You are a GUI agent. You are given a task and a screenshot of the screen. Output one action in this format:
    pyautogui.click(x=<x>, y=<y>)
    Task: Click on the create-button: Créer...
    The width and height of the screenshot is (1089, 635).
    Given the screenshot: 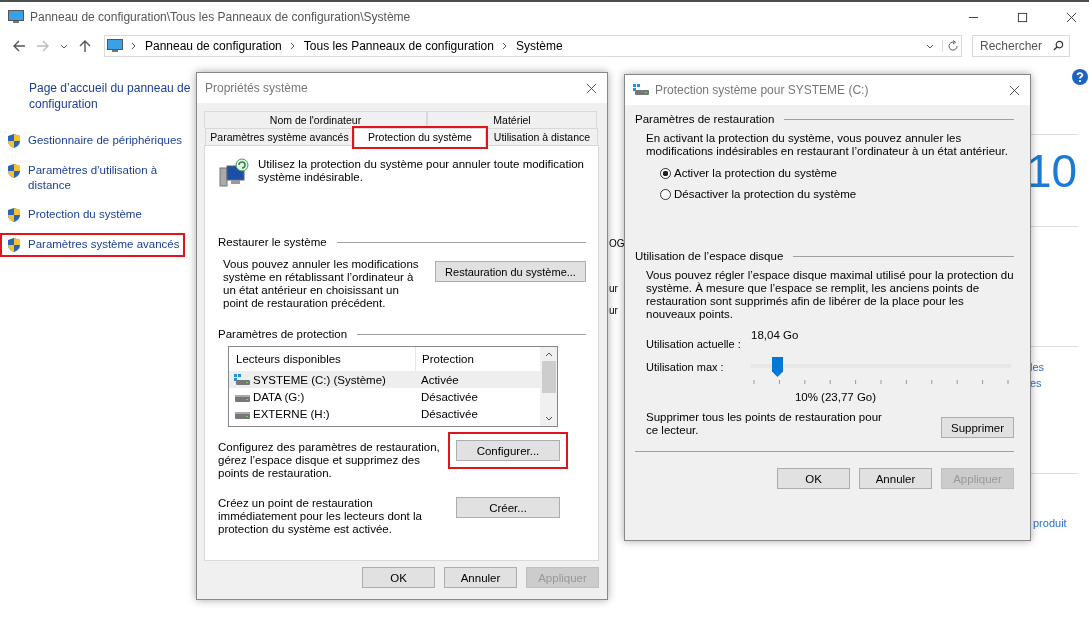 What is the action you would take?
    pyautogui.click(x=508, y=507)
    